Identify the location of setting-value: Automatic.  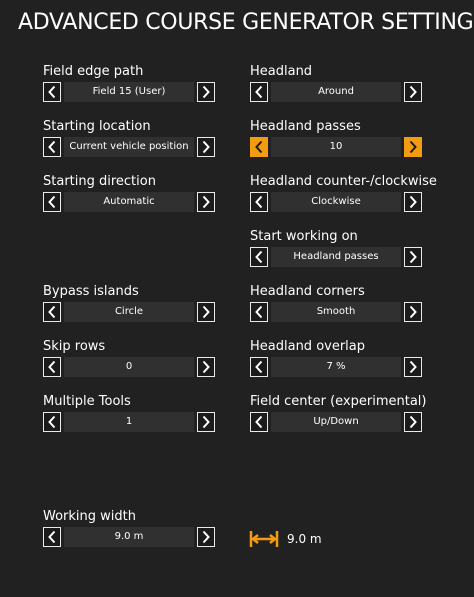
(129, 202).